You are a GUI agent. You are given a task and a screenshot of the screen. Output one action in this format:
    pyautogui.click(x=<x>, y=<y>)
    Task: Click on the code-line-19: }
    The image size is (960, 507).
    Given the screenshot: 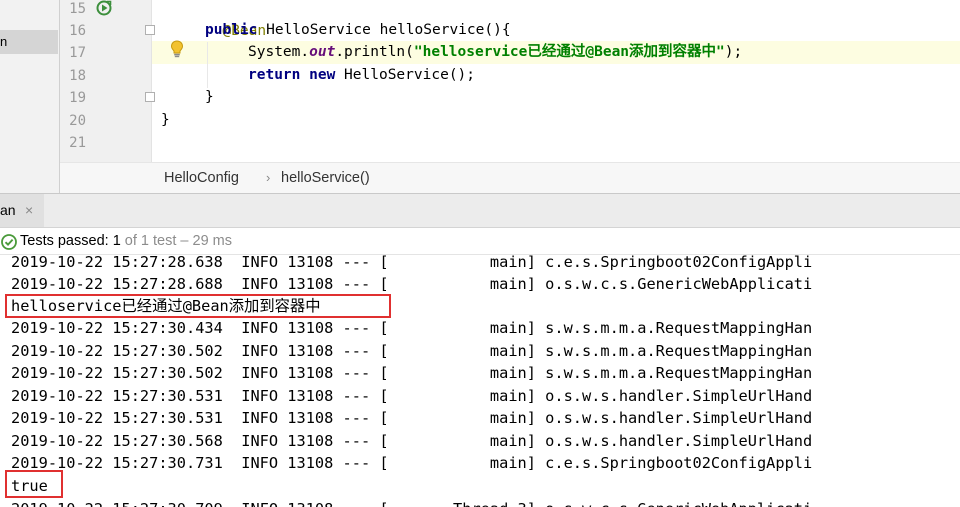 What is the action you would take?
    pyautogui.click(x=209, y=97)
    